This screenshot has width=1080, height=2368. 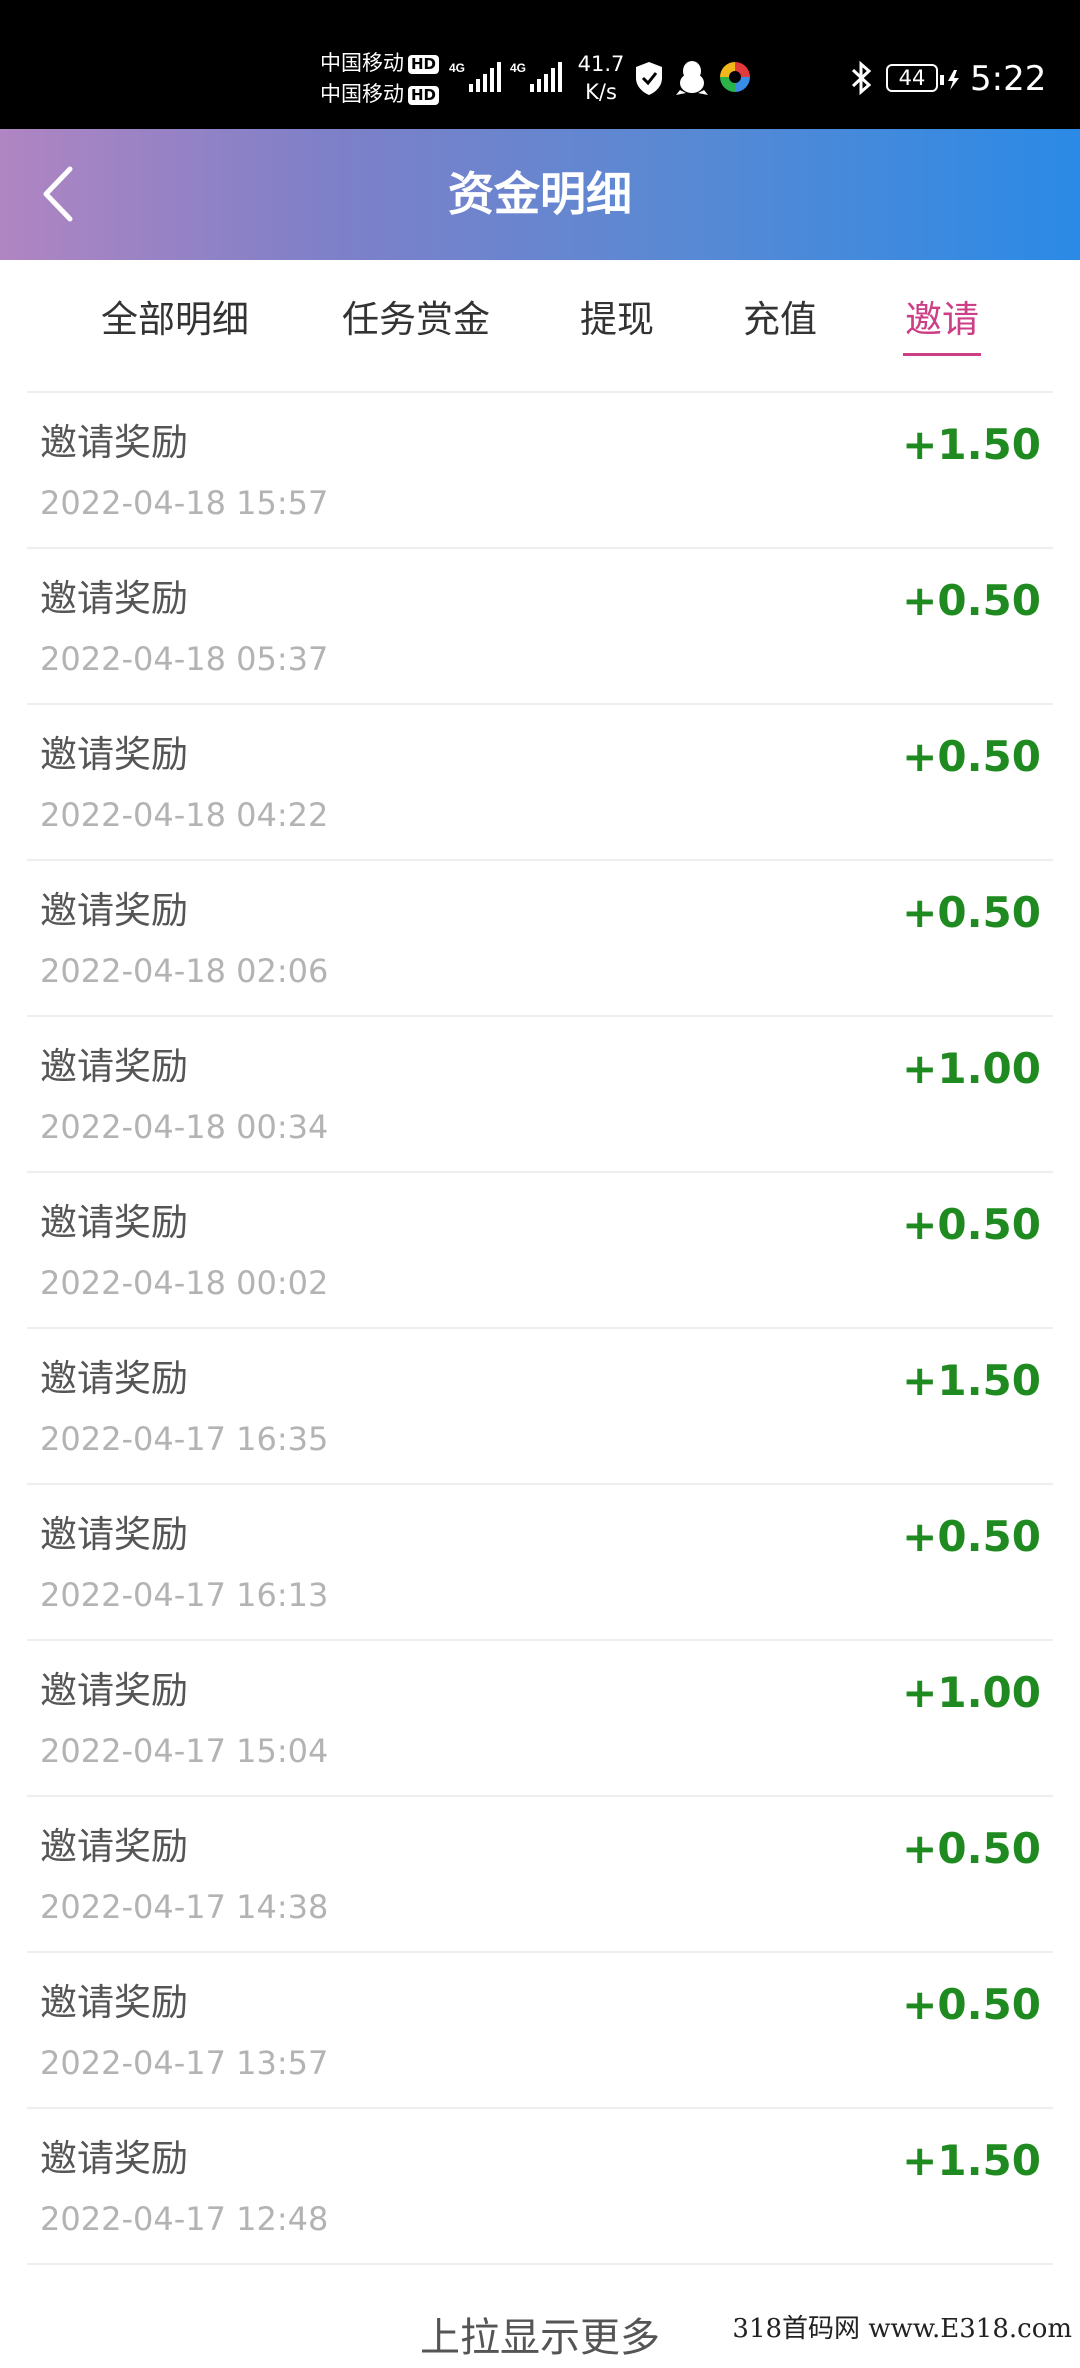 I want to click on list-item: 邀请奖励 2022-04-17 16:35 +1.50, so click(x=540, y=1407).